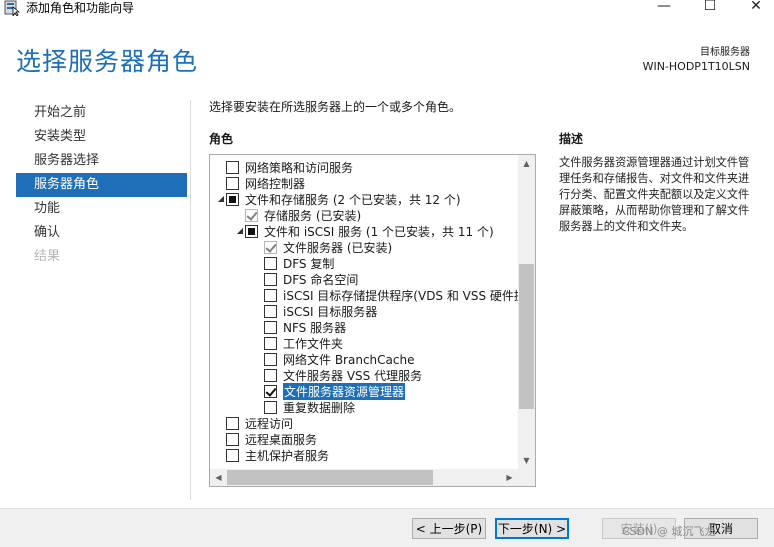 This screenshot has width=774, height=547. What do you see at coordinates (387, 527) in the screenshot?
I see `wizard-footer: < 上一步(P) 下一步(N) > 安装(I) 取消 CSDN @ 城沉飞龙` at bounding box center [387, 527].